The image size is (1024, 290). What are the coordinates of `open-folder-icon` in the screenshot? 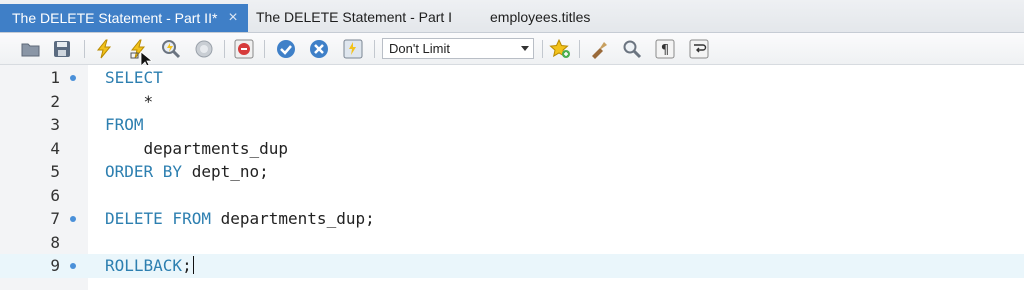 It's located at (31, 49).